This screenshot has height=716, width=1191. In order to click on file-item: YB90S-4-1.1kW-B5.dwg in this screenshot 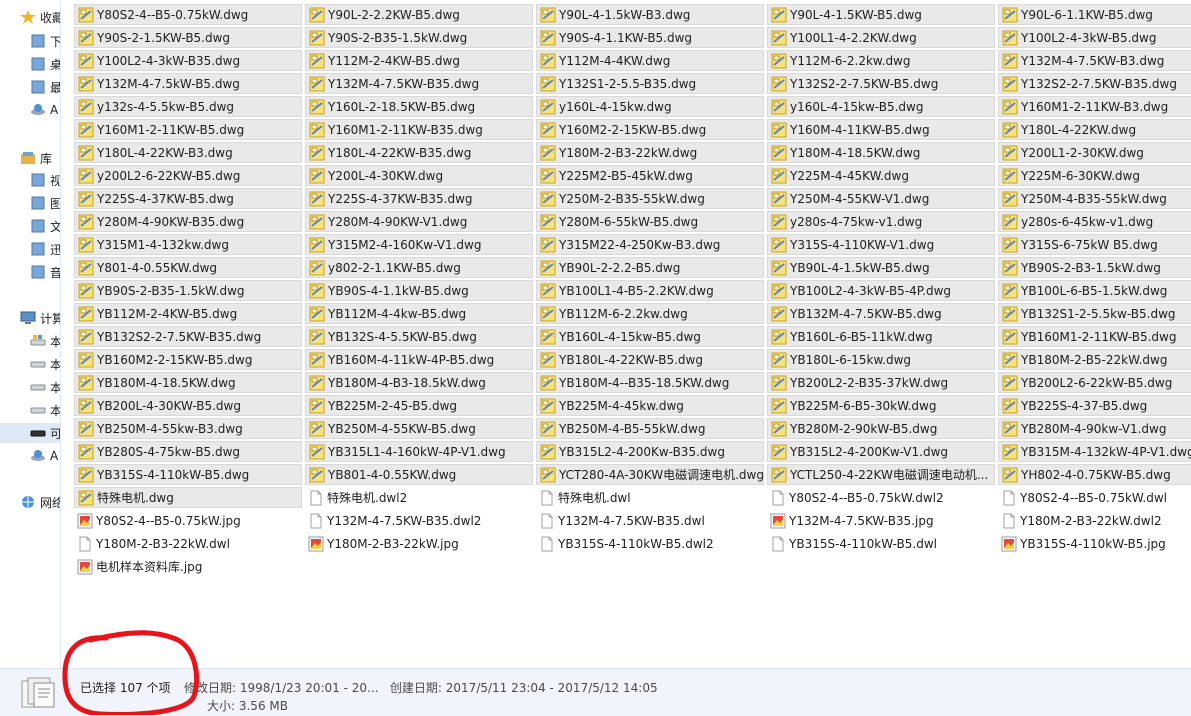, I will do `click(419, 290)`.